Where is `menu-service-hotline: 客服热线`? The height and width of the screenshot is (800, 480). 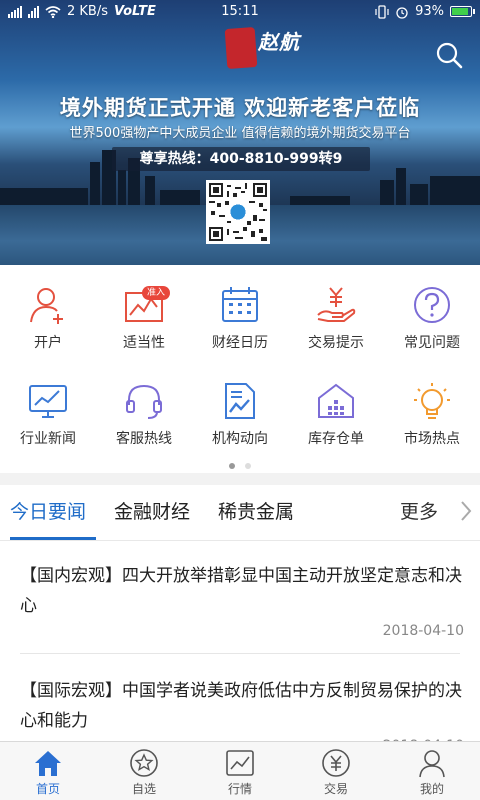 menu-service-hotline: 客服热线 is located at coordinates (144, 406).